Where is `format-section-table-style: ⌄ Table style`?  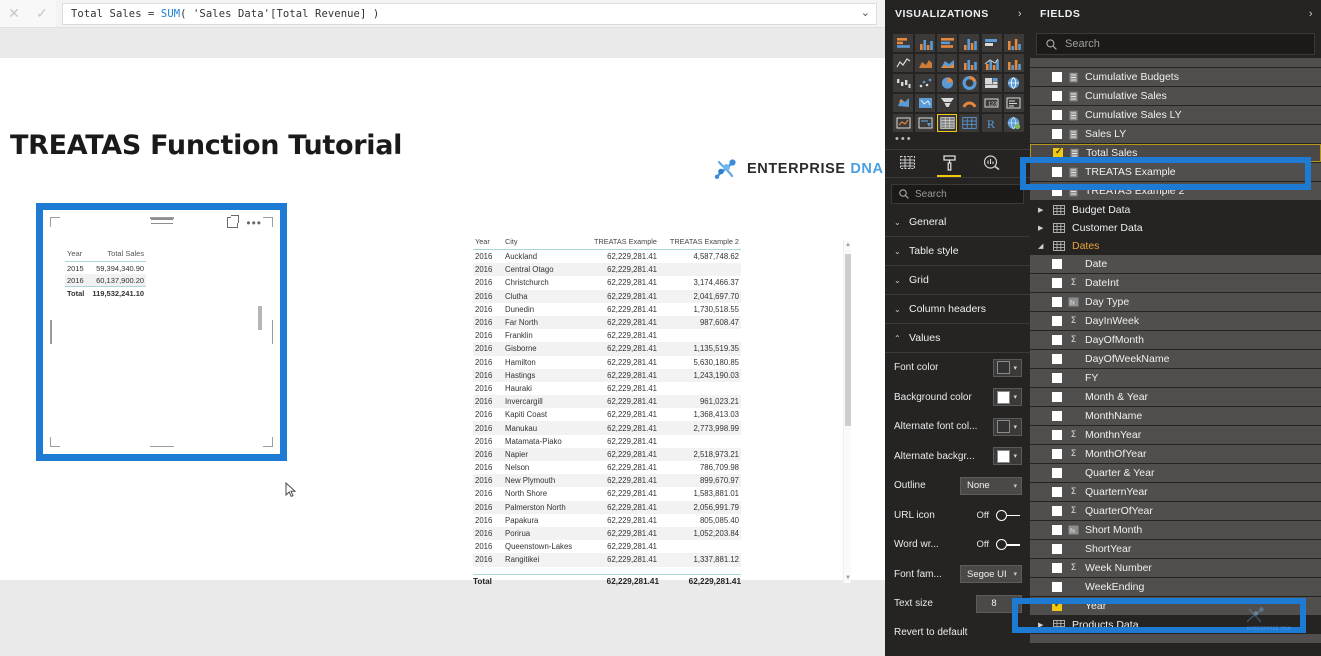 format-section-table-style: ⌄ Table style is located at coordinates (957, 251).